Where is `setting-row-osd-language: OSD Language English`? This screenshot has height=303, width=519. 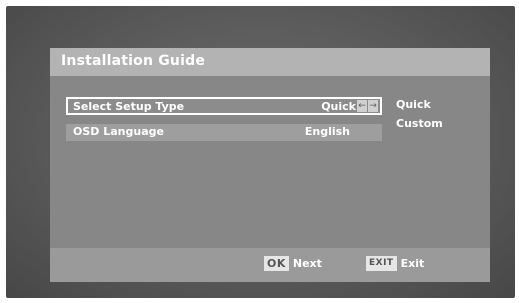 setting-row-osd-language: OSD Language English is located at coordinates (224, 132).